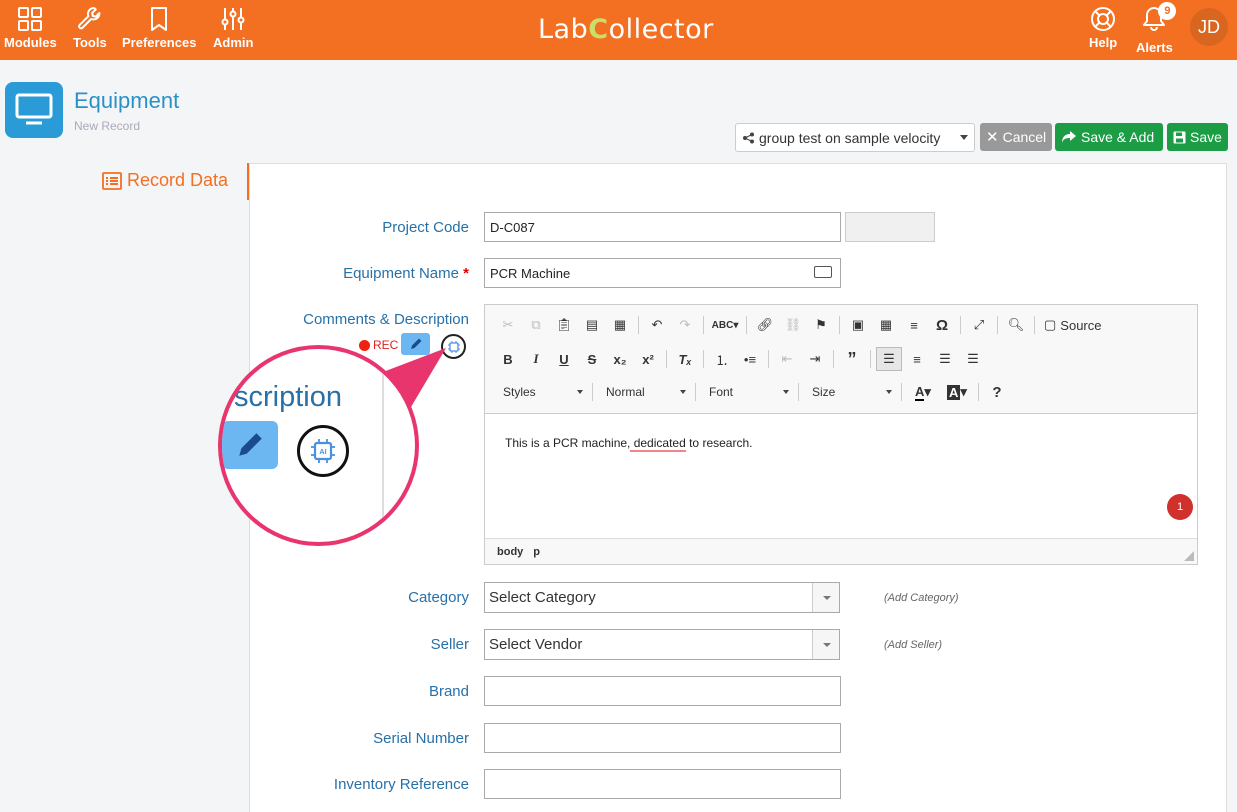 Image resolution: width=1237 pixels, height=812 pixels. I want to click on paste-text-icon: ▤, so click(592, 325).